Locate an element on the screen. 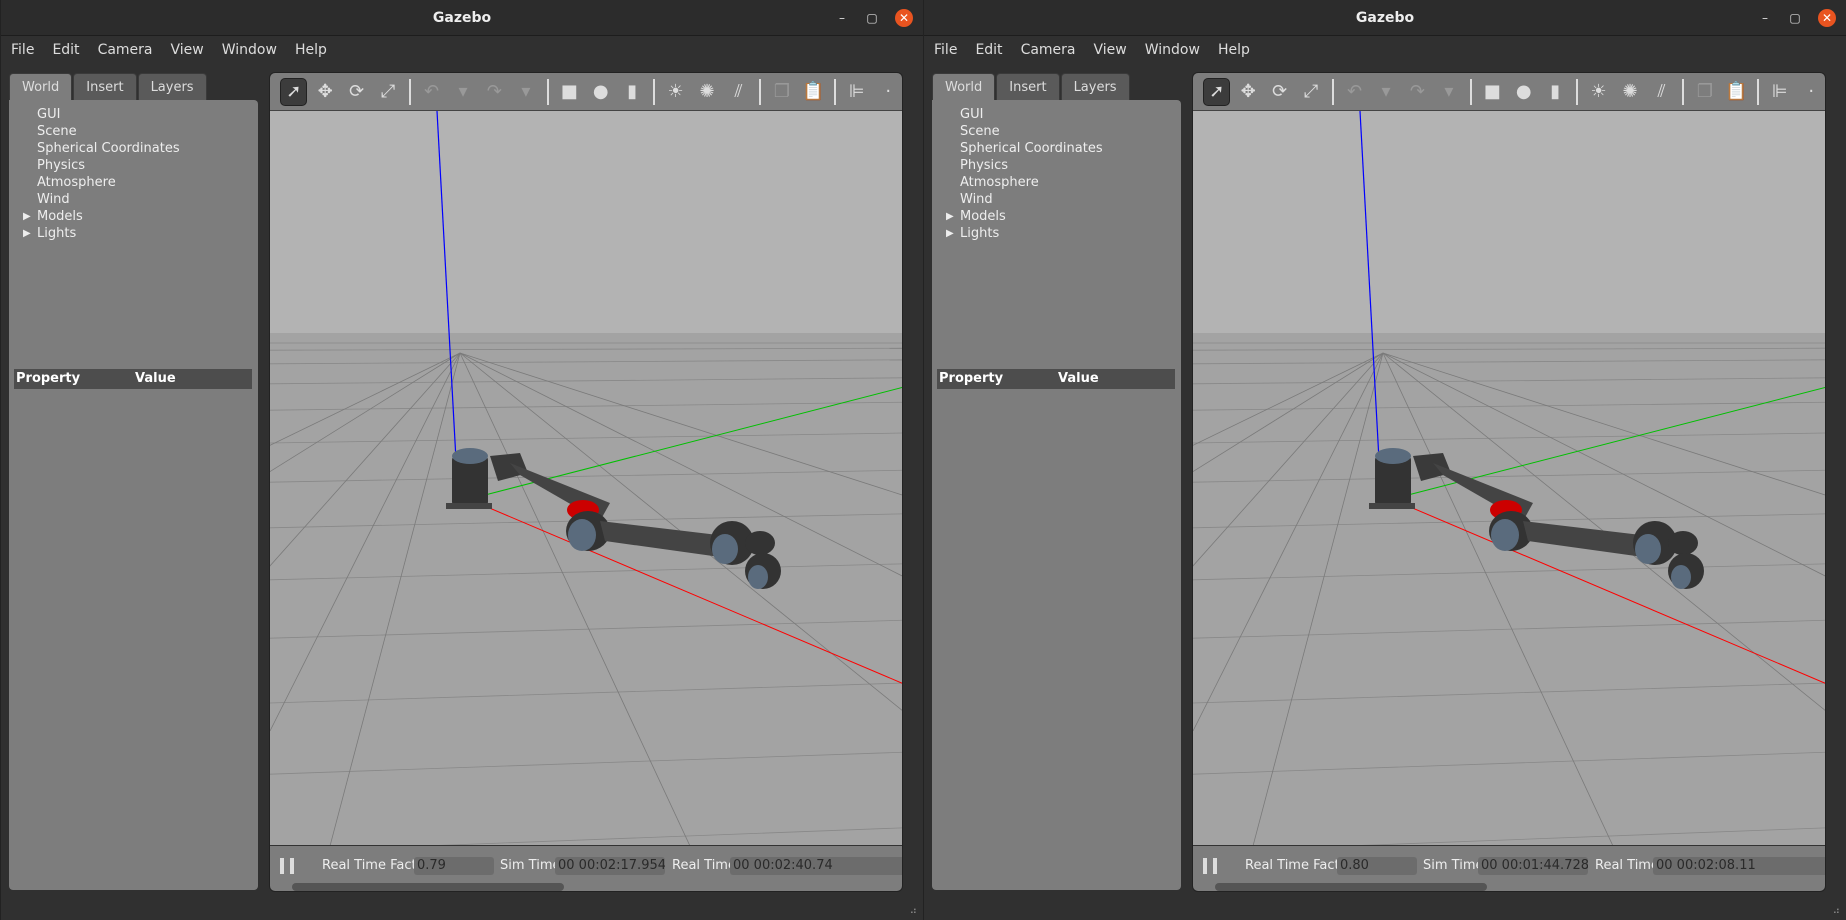 The width and height of the screenshot is (1846, 920). tree-item-label: Lights is located at coordinates (57, 233).